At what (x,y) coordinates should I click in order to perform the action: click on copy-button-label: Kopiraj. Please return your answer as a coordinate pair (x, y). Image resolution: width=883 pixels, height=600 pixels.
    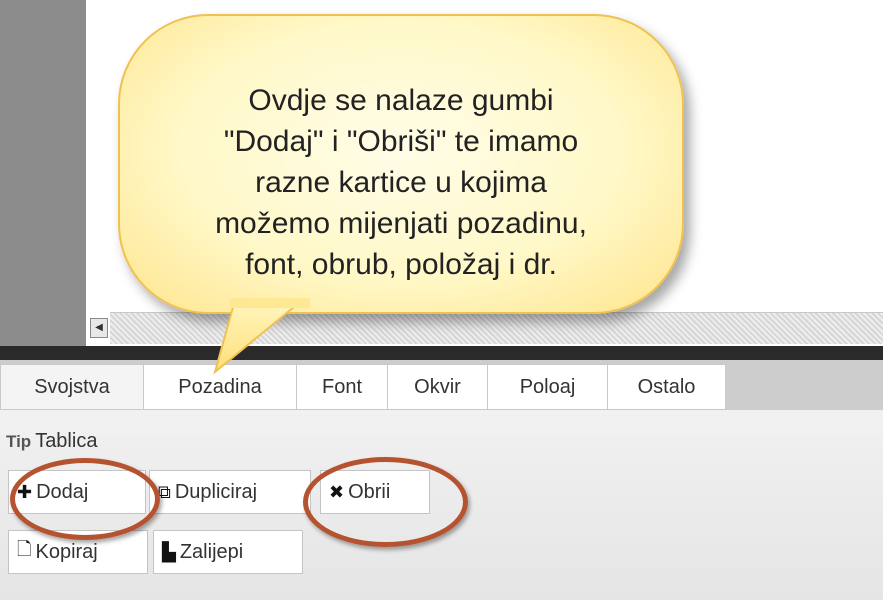
    Looking at the image, I should click on (66, 551).